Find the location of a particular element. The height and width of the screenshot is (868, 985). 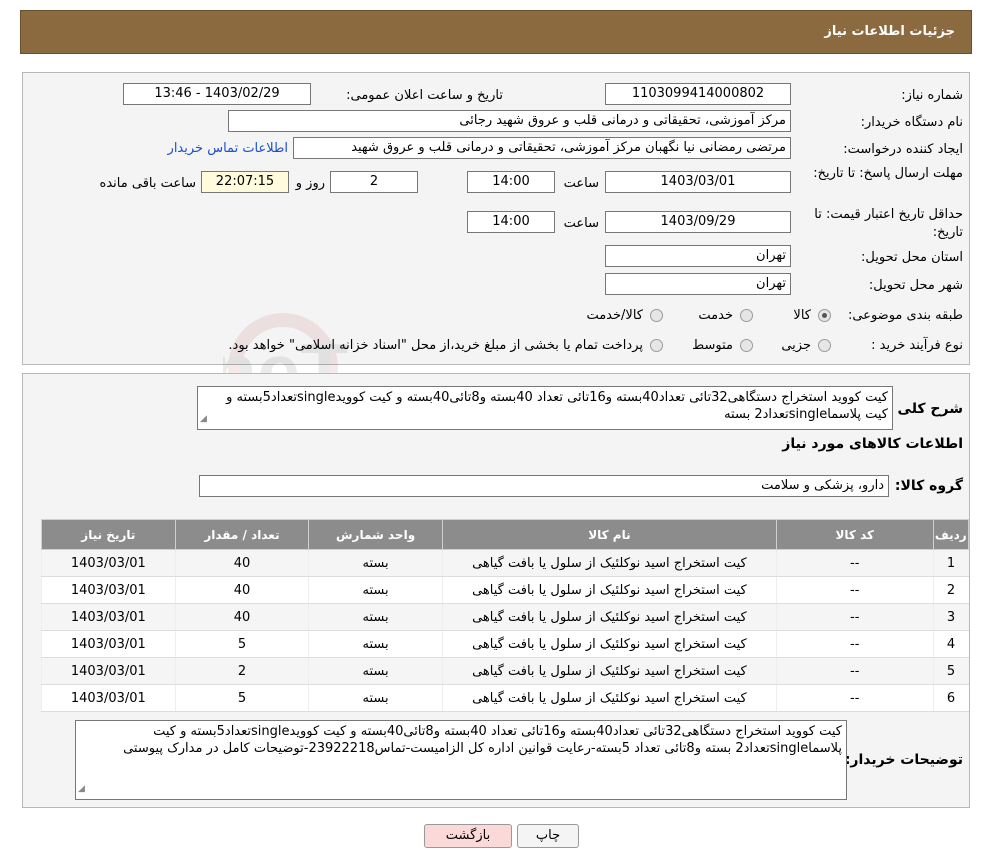

days-label: روز و is located at coordinates (310, 183).